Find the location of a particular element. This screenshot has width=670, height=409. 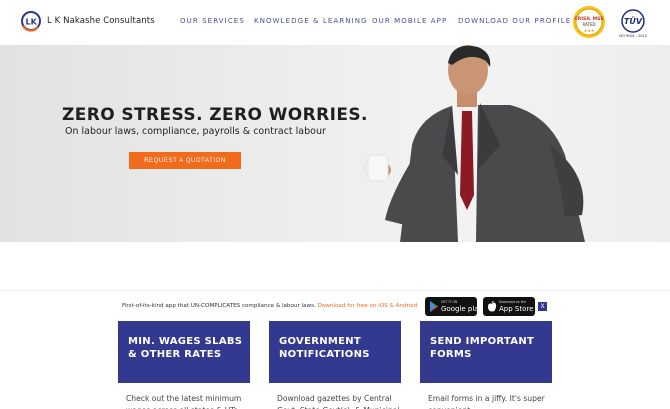

card-header: MIN. WAGES SLABS & OTHER RATES is located at coordinates (184, 352).